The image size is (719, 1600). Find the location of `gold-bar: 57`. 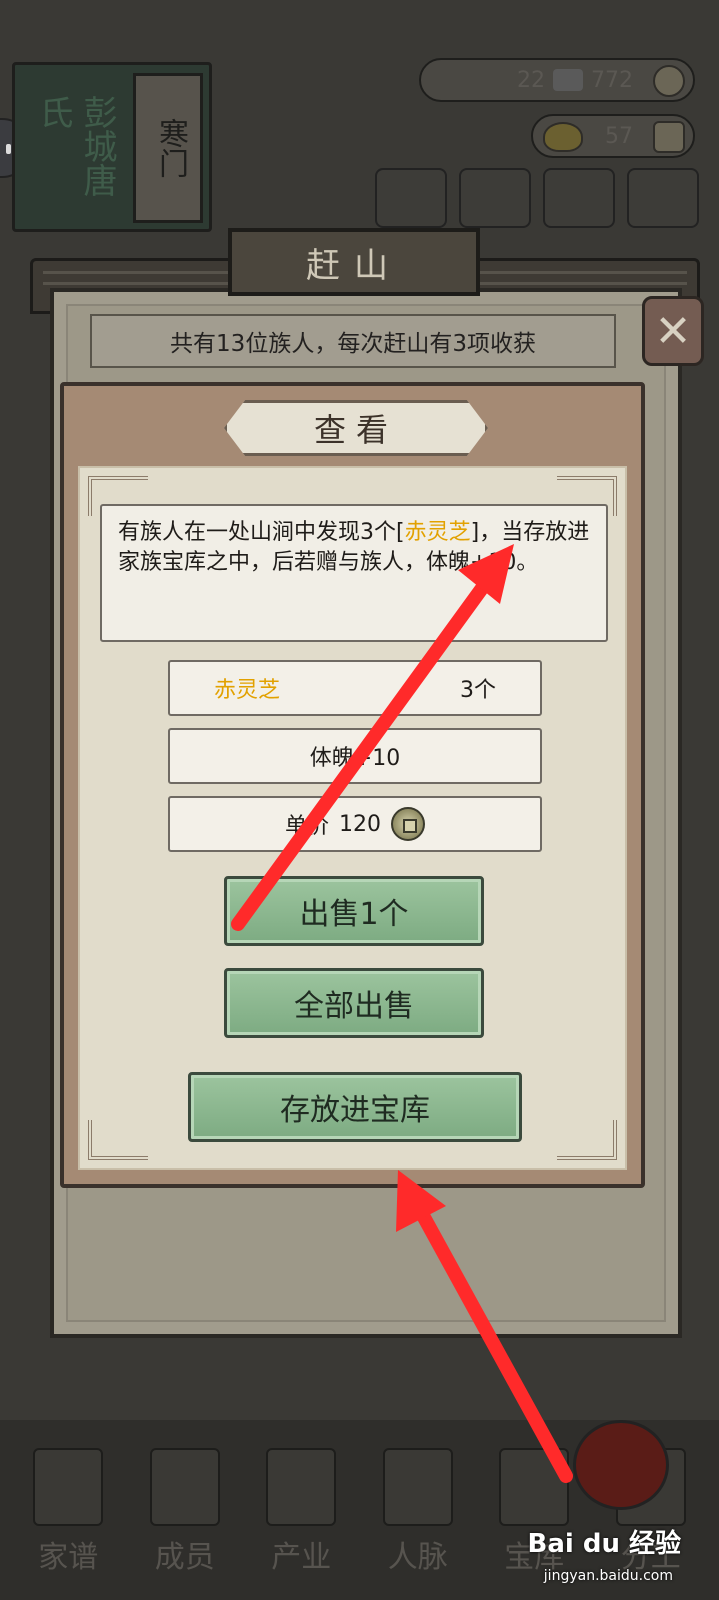

gold-bar: 57 is located at coordinates (613, 136).